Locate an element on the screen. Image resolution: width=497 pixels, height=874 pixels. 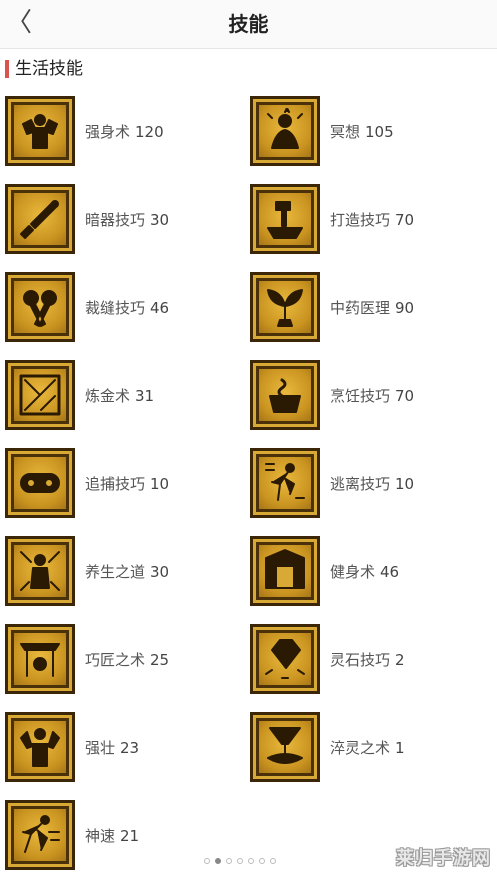
skill-label: 神速 21 is located at coordinates (112, 835).